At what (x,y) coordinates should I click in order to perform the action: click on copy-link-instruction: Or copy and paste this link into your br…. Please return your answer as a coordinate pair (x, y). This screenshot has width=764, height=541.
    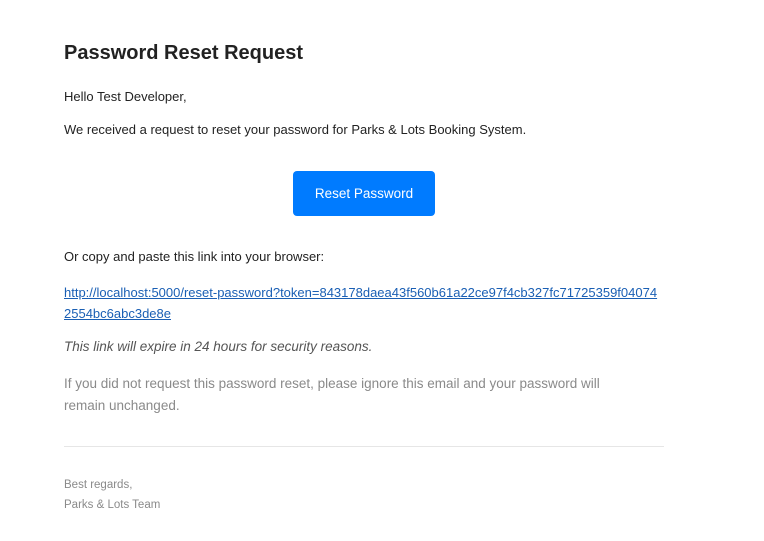
    Looking at the image, I should click on (194, 256).